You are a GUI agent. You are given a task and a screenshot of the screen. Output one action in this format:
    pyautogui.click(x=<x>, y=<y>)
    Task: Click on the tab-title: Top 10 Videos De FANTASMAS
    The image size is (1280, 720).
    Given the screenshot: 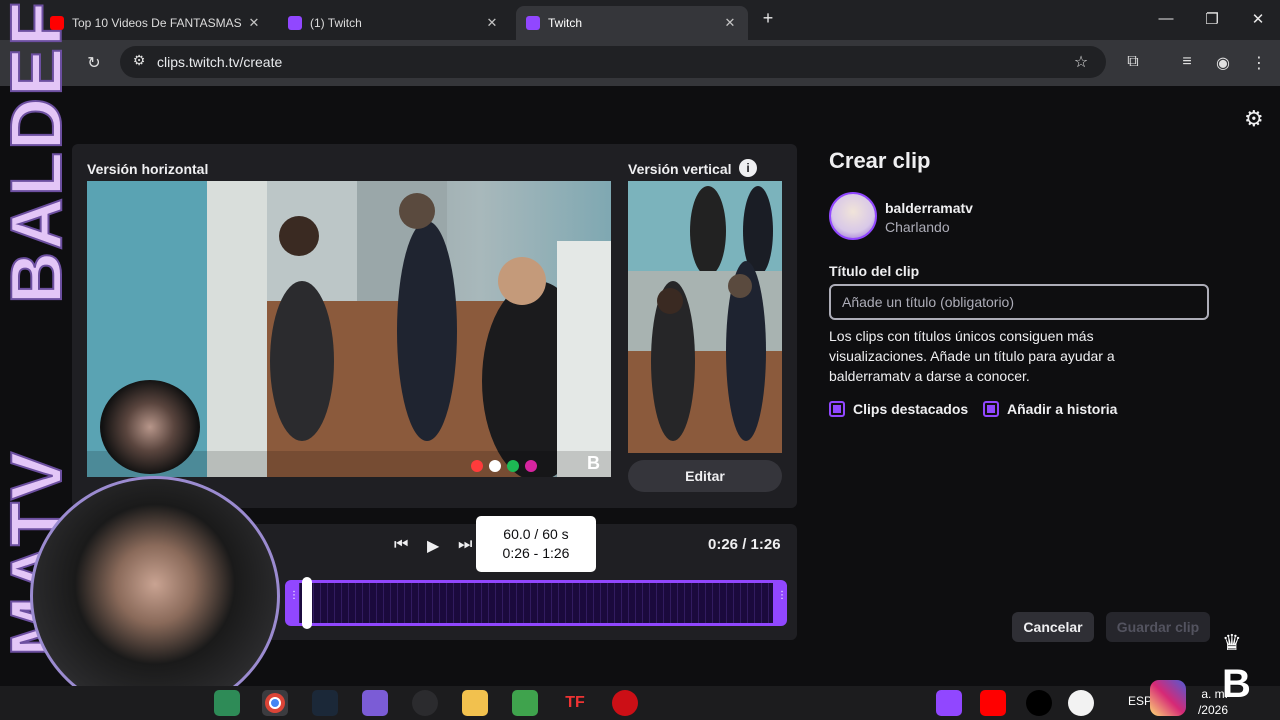 What is the action you would take?
    pyautogui.click(x=157, y=23)
    